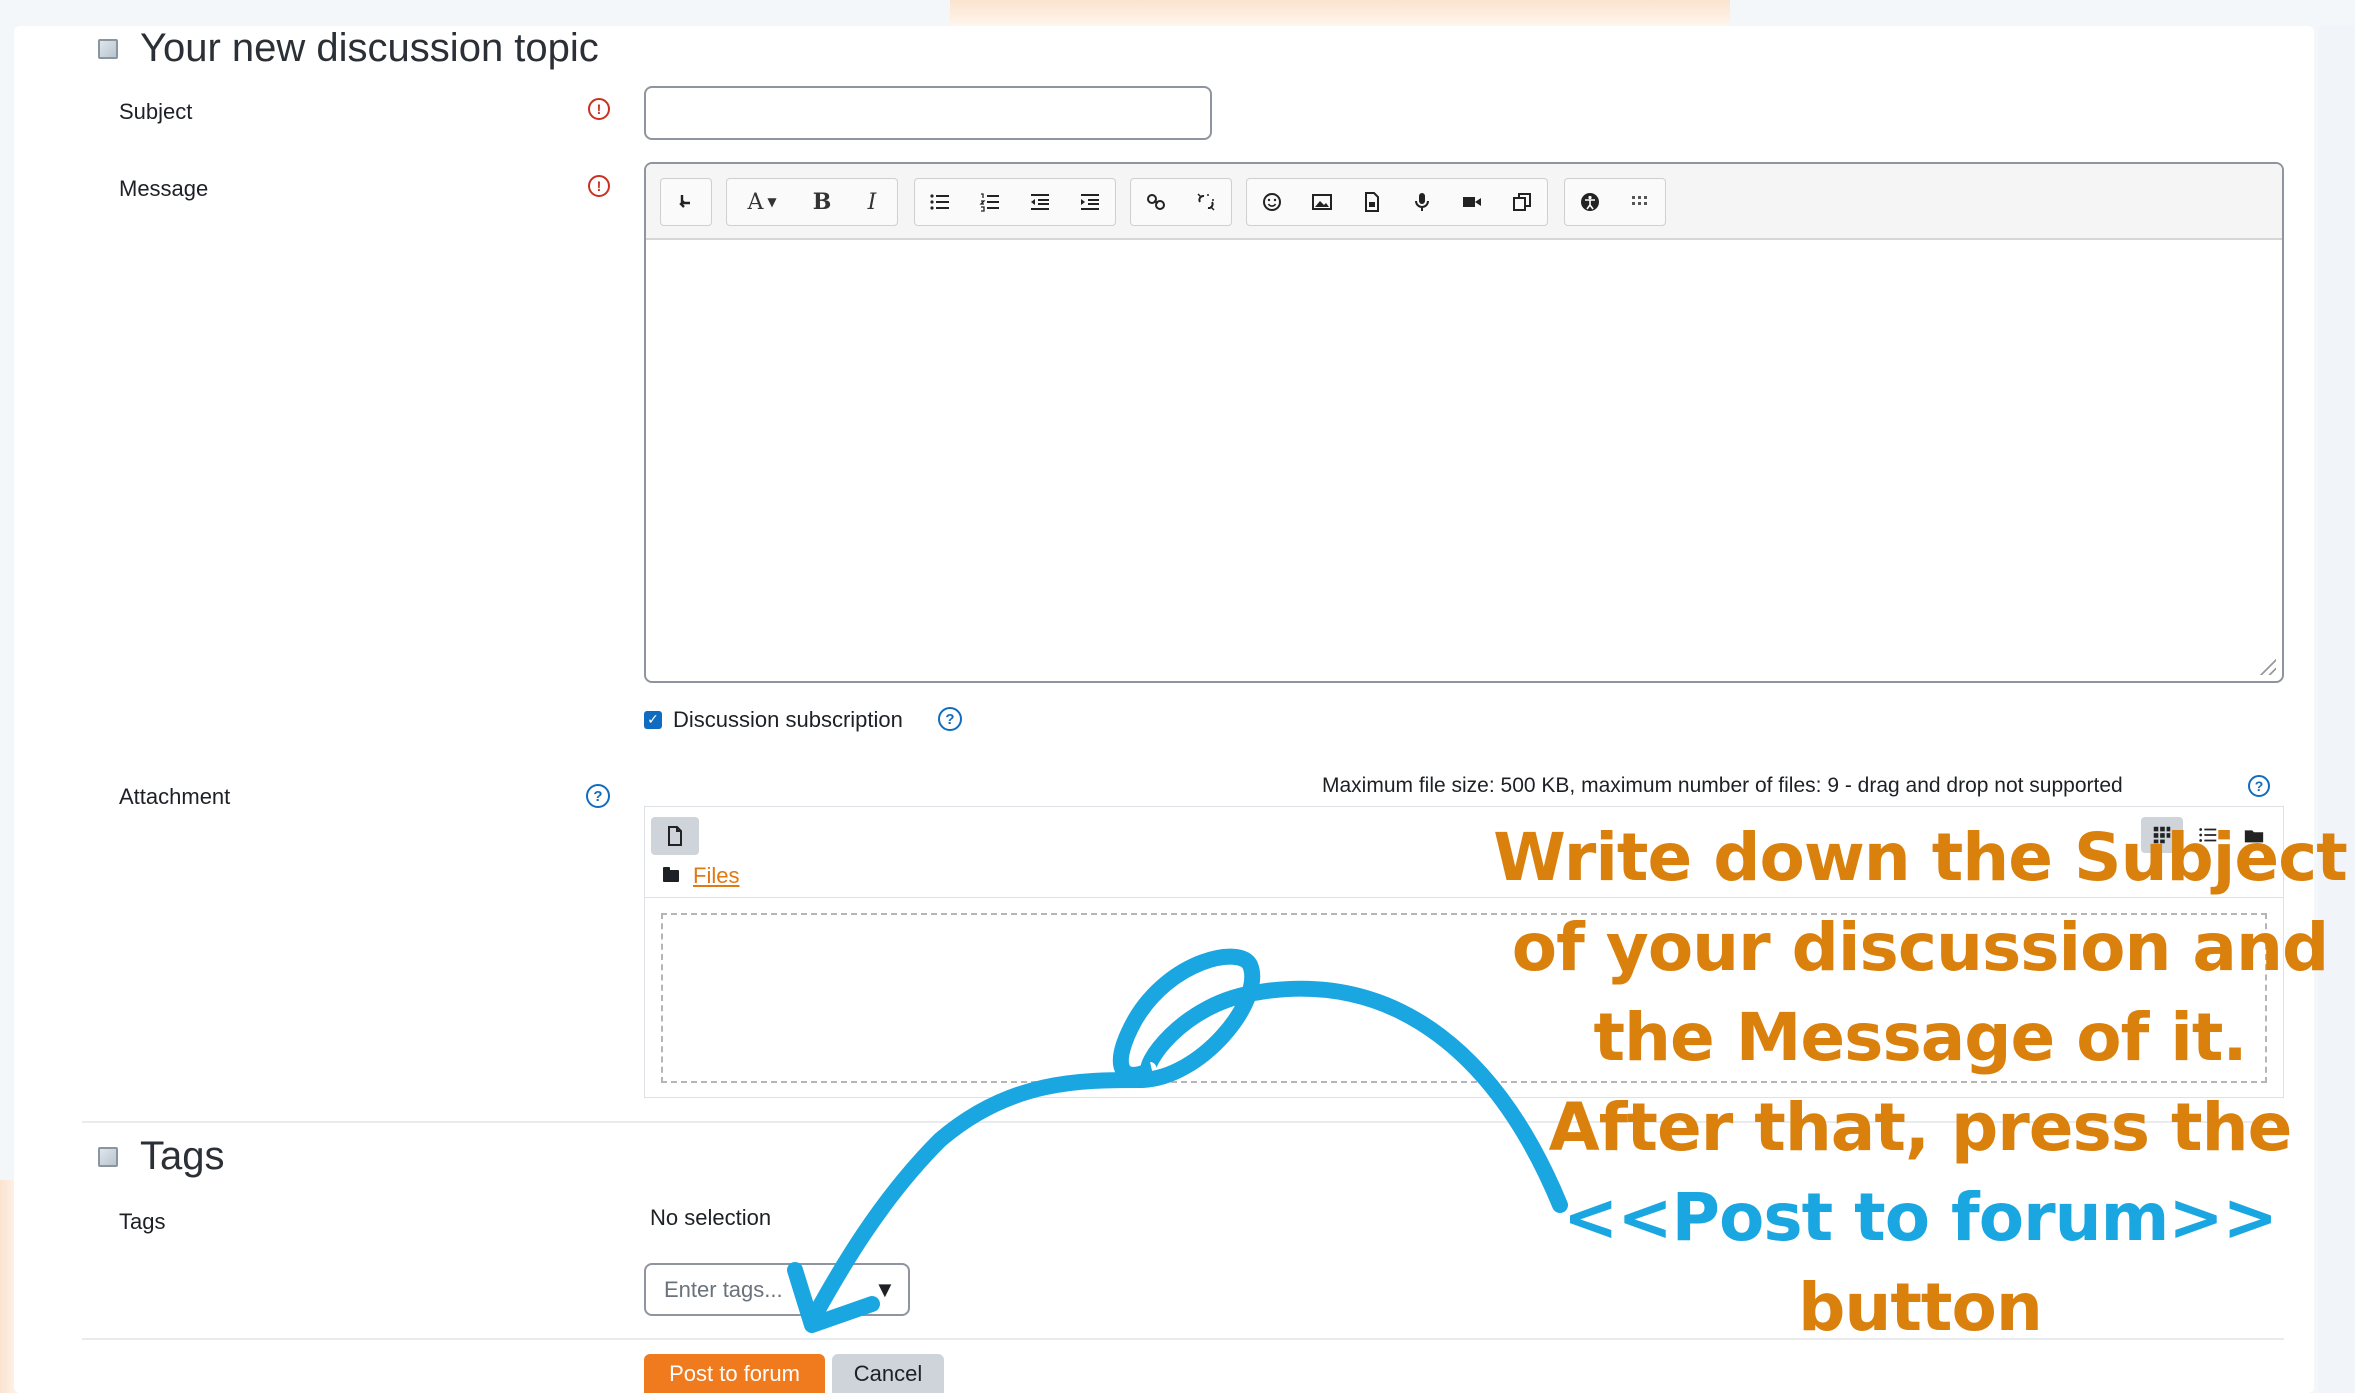 The height and width of the screenshot is (1393, 2355). I want to click on emoji-icon, so click(1272, 202).